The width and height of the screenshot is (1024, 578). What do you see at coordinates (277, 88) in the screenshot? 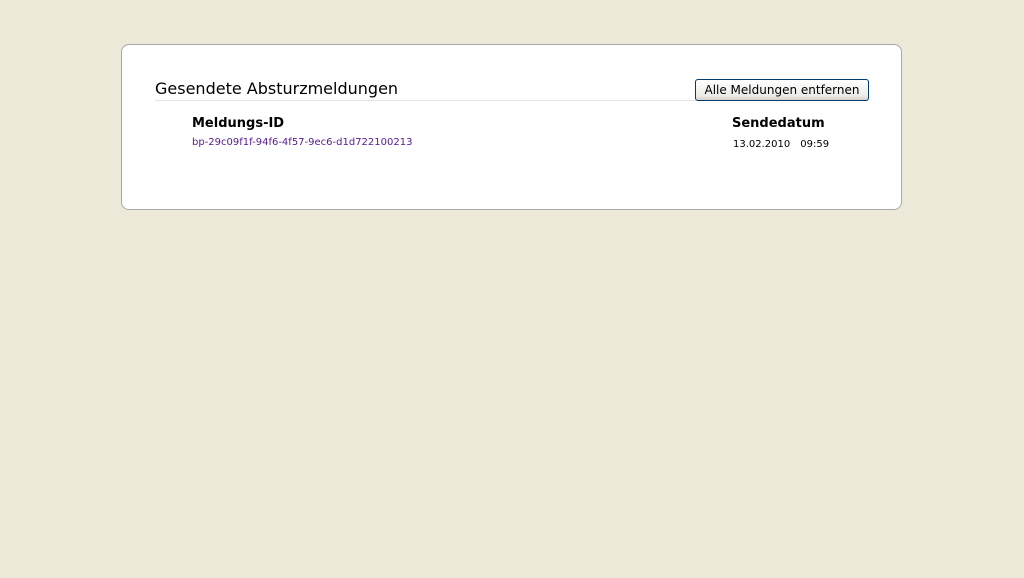
I see `page-title: Gesendete Absturzmeldungen` at bounding box center [277, 88].